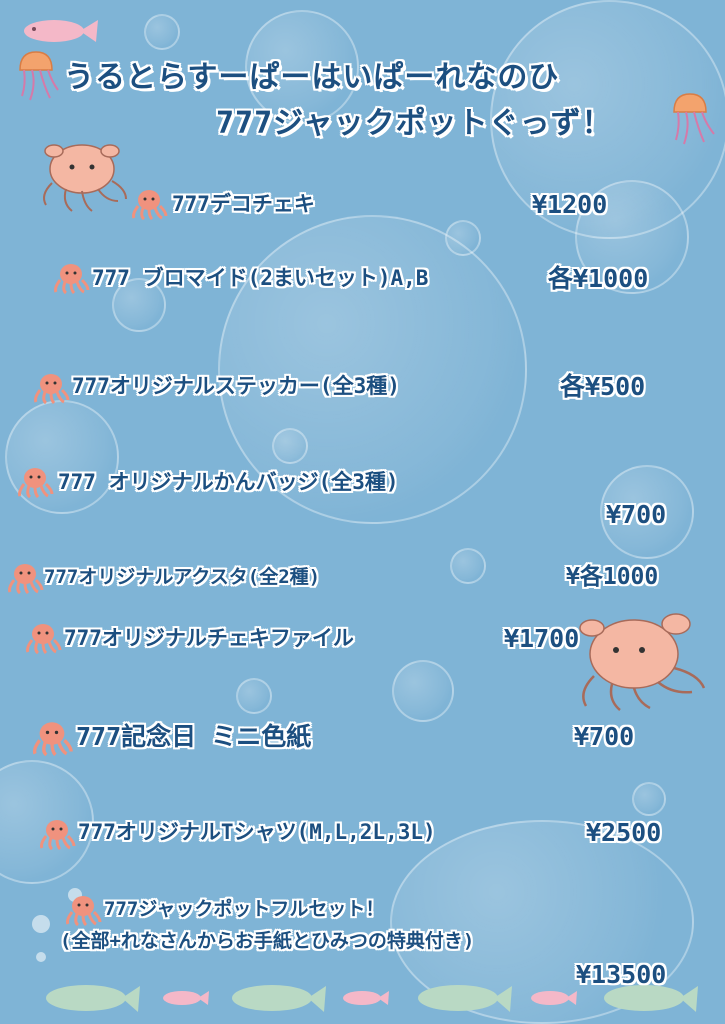 The image size is (725, 1024). I want to click on poster-title-line1: うるとらすーぱーはいぱーれなのひ, so click(312, 77).